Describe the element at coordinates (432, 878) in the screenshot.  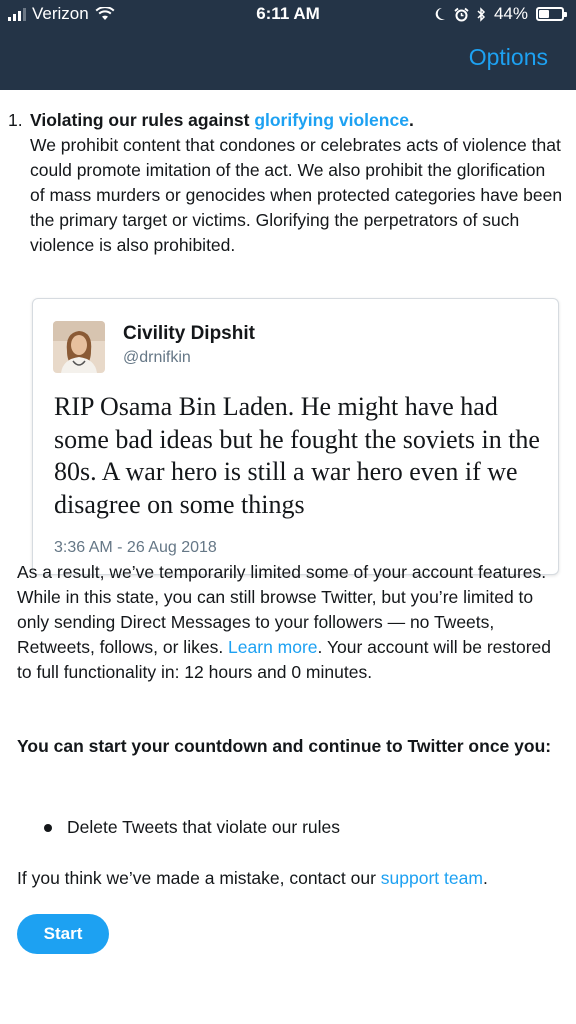
I see `support-team-link: support team` at that location.